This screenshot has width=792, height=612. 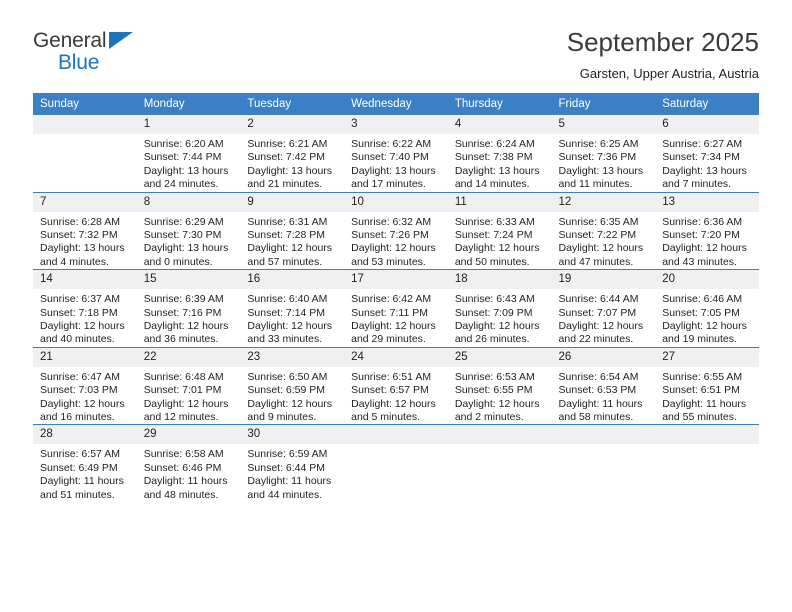 What do you see at coordinates (596, 416) in the screenshot?
I see `daylight-text-line2: and 58 minutes.` at bounding box center [596, 416].